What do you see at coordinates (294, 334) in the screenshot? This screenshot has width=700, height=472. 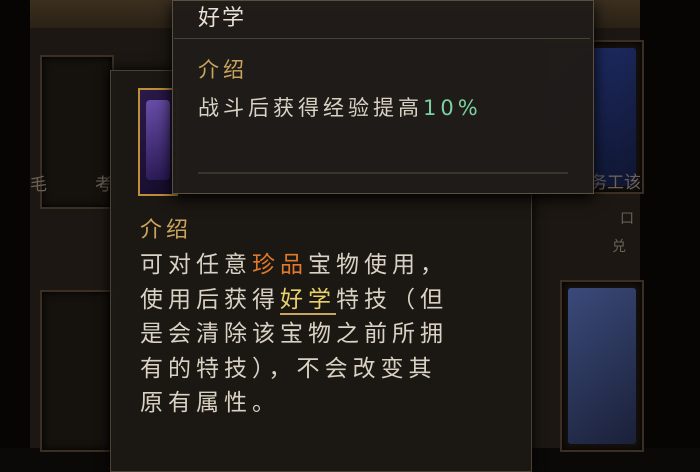 I see `desc-line3: 是会清除该宝物之前所拥` at bounding box center [294, 334].